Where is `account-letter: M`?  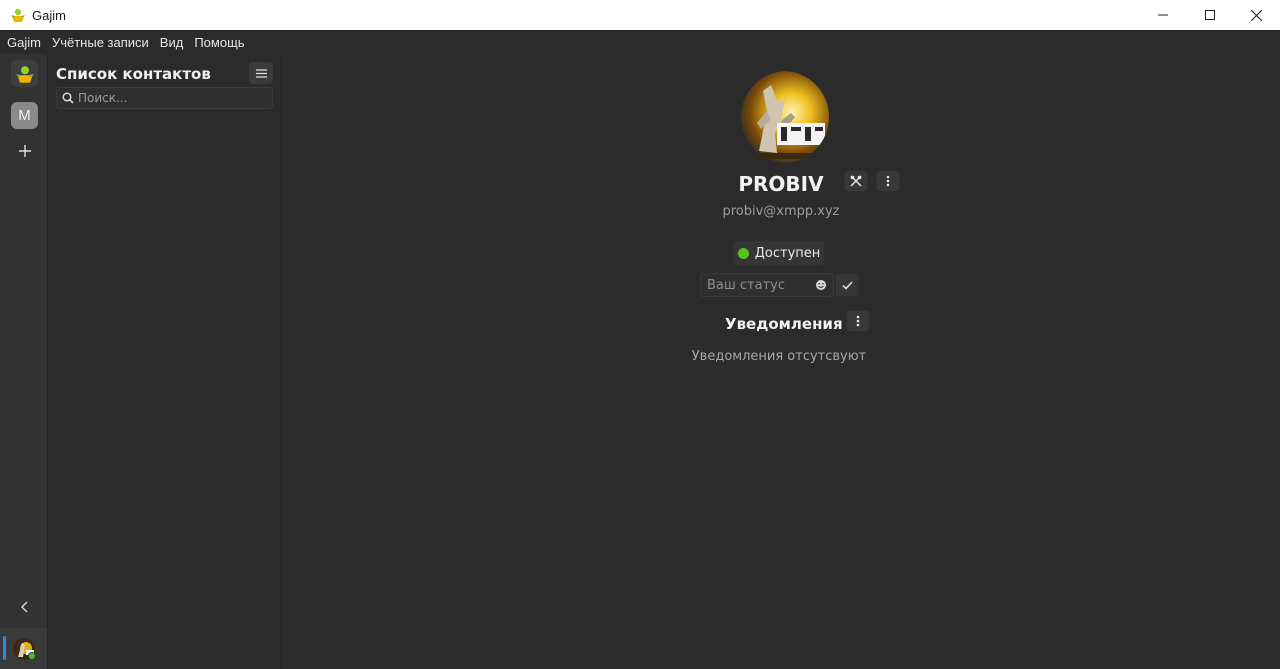 account-letter: M is located at coordinates (24, 115).